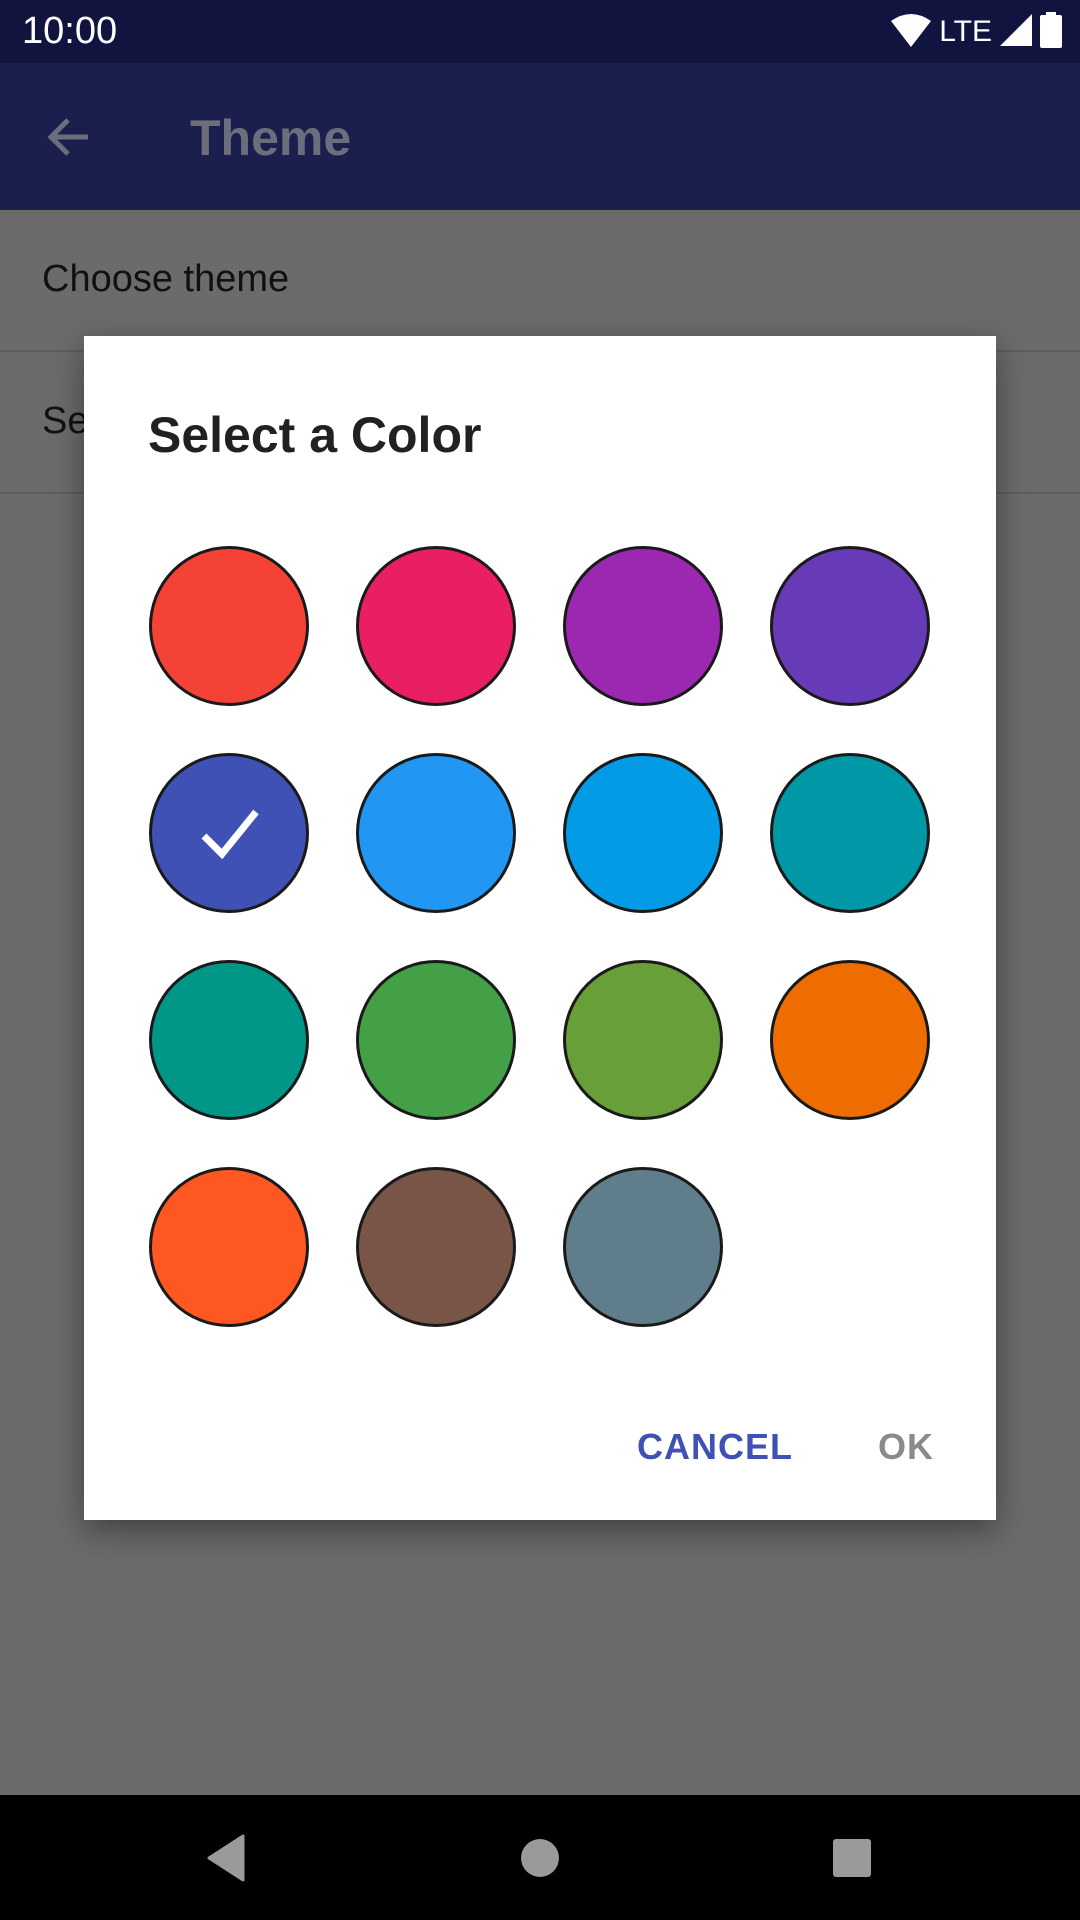 This screenshot has height=1920, width=1080. Describe the element at coordinates (643, 1247) in the screenshot. I see `color-swatch-blue-grey` at that location.